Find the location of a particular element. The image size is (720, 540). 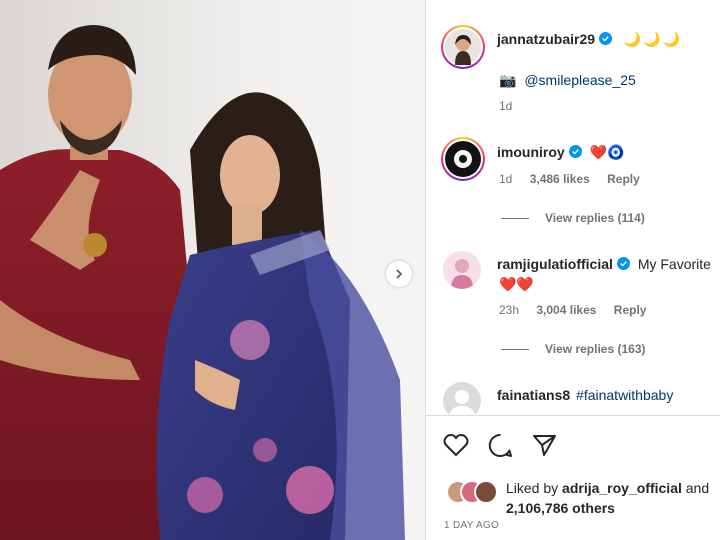

comment-3-header: fainatians8 #fainatwithbaby is located at coordinates (585, 395).